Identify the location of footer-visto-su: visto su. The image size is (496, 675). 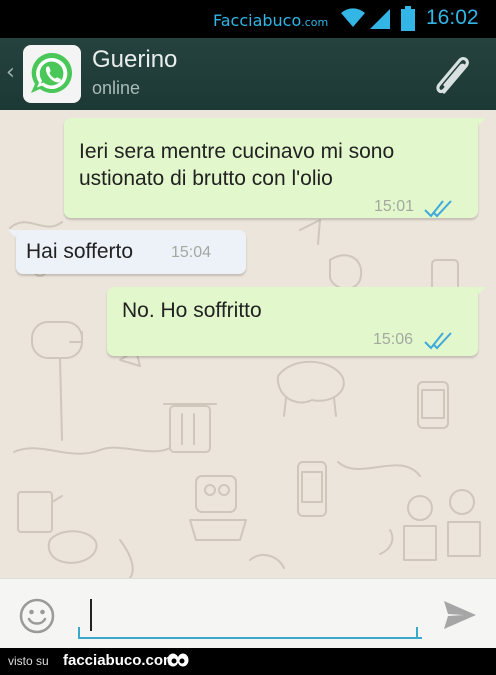
(28, 661).